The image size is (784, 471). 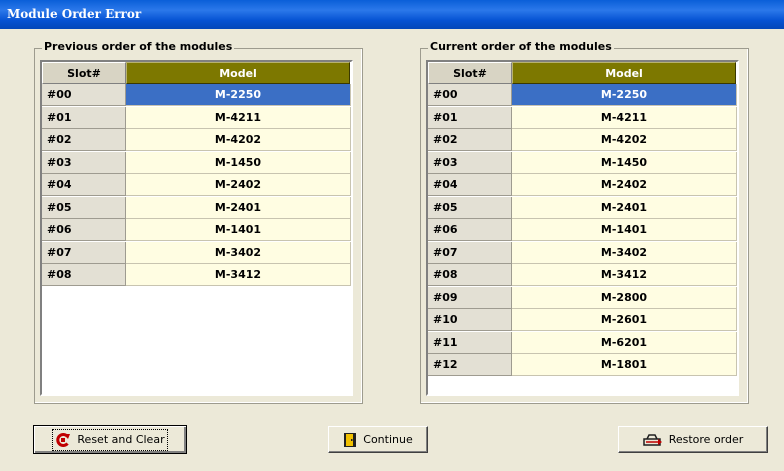 I want to click on continue-button: Continue, so click(x=378, y=439).